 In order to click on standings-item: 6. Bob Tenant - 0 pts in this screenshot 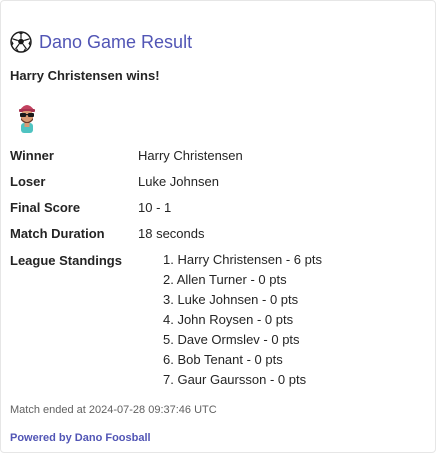, I will do `click(223, 359)`.